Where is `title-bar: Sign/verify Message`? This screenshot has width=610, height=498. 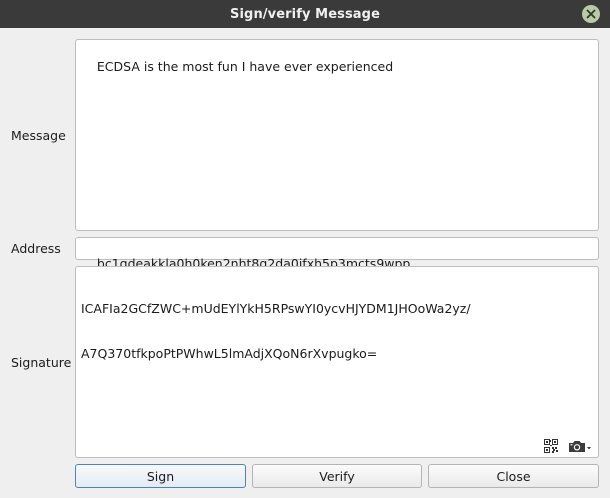 title-bar: Sign/verify Message is located at coordinates (305, 14).